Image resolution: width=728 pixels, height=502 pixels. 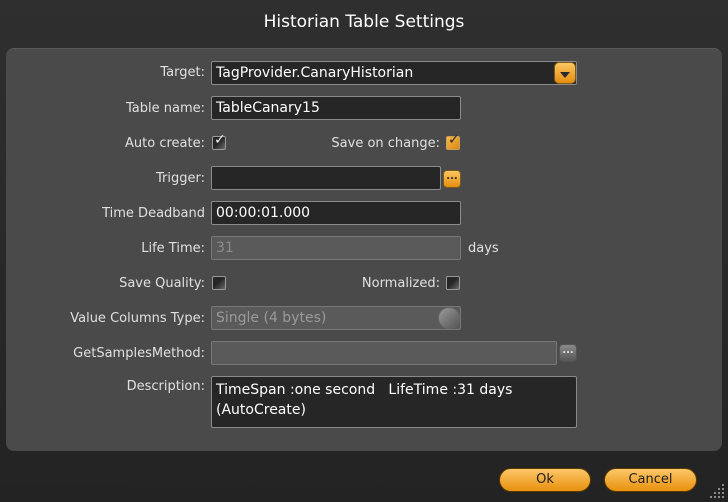 I want to click on value-columns-type-dropdown-button, so click(x=449, y=318).